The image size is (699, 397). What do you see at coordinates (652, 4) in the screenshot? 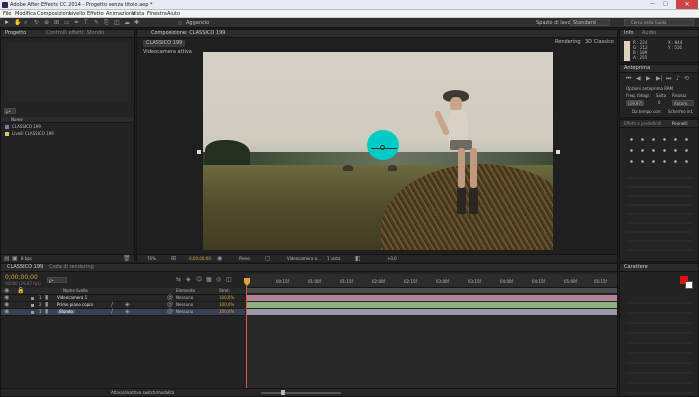
I see `minimize-button: —` at bounding box center [652, 4].